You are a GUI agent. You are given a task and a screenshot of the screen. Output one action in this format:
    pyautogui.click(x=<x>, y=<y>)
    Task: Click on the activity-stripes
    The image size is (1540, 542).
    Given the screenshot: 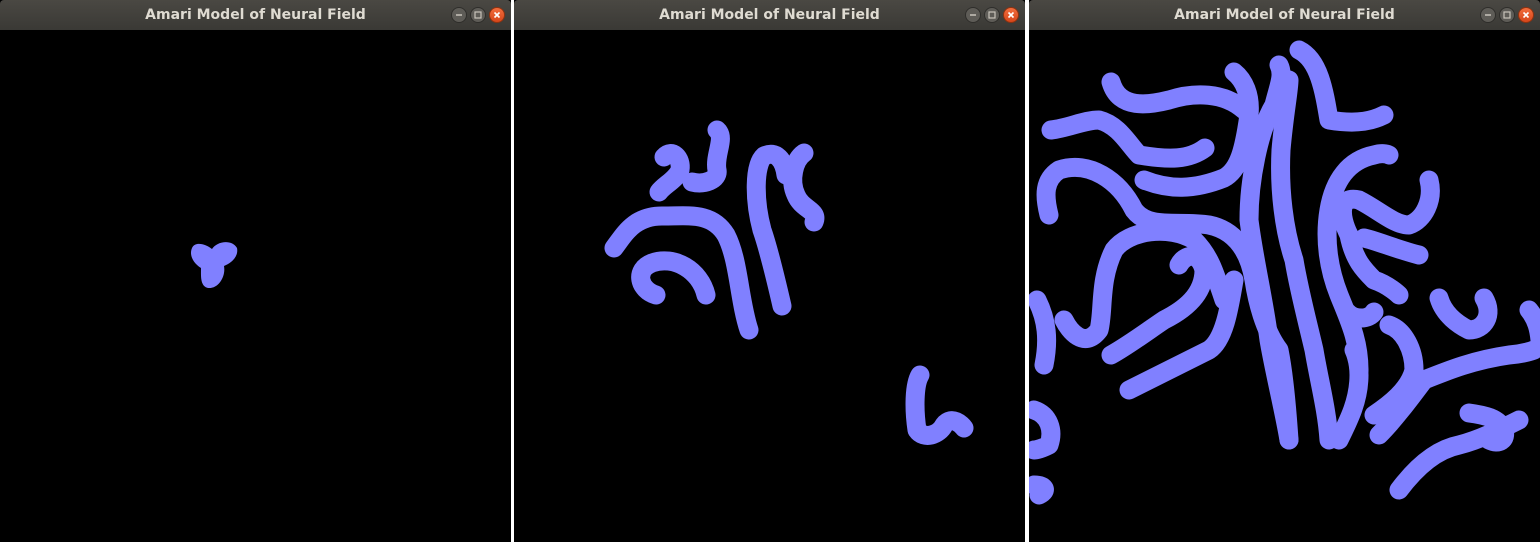 What is the action you would take?
    pyautogui.click(x=789, y=282)
    